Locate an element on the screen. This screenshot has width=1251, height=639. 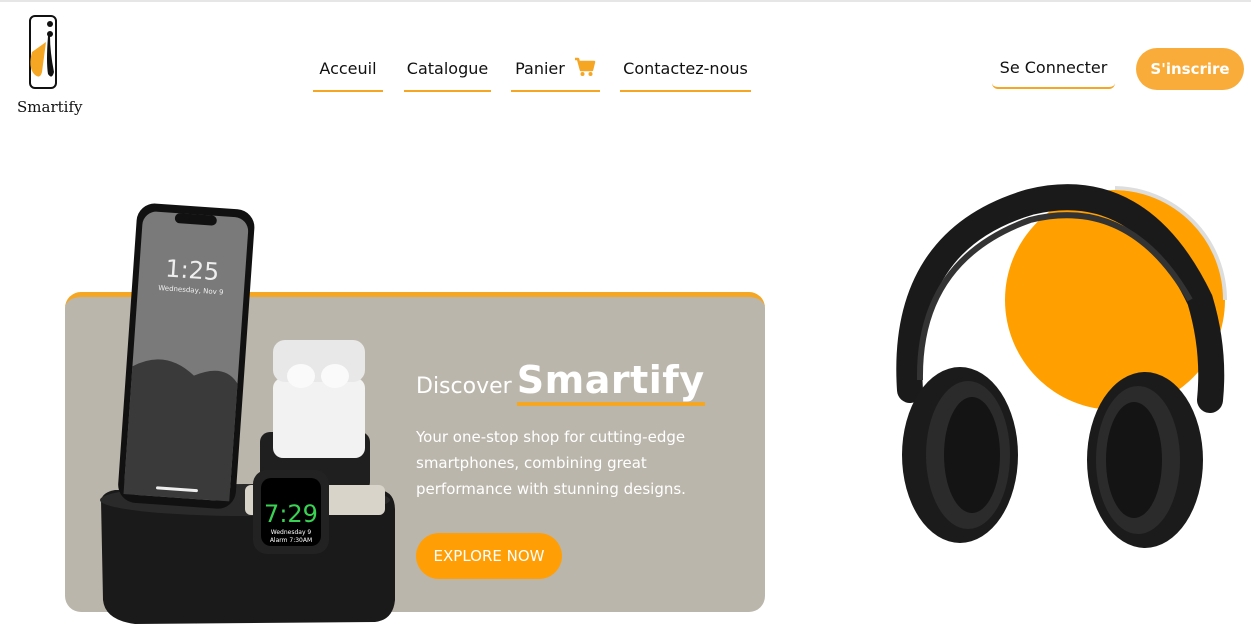
nav-acceuil: Acceuil is located at coordinates (348, 74).